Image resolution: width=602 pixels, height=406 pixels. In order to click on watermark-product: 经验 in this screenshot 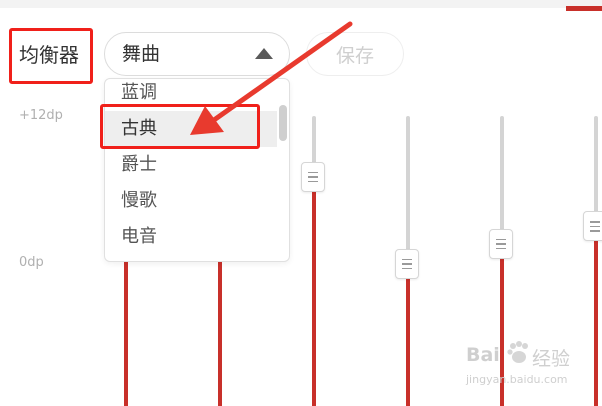, I will do `click(551, 359)`.